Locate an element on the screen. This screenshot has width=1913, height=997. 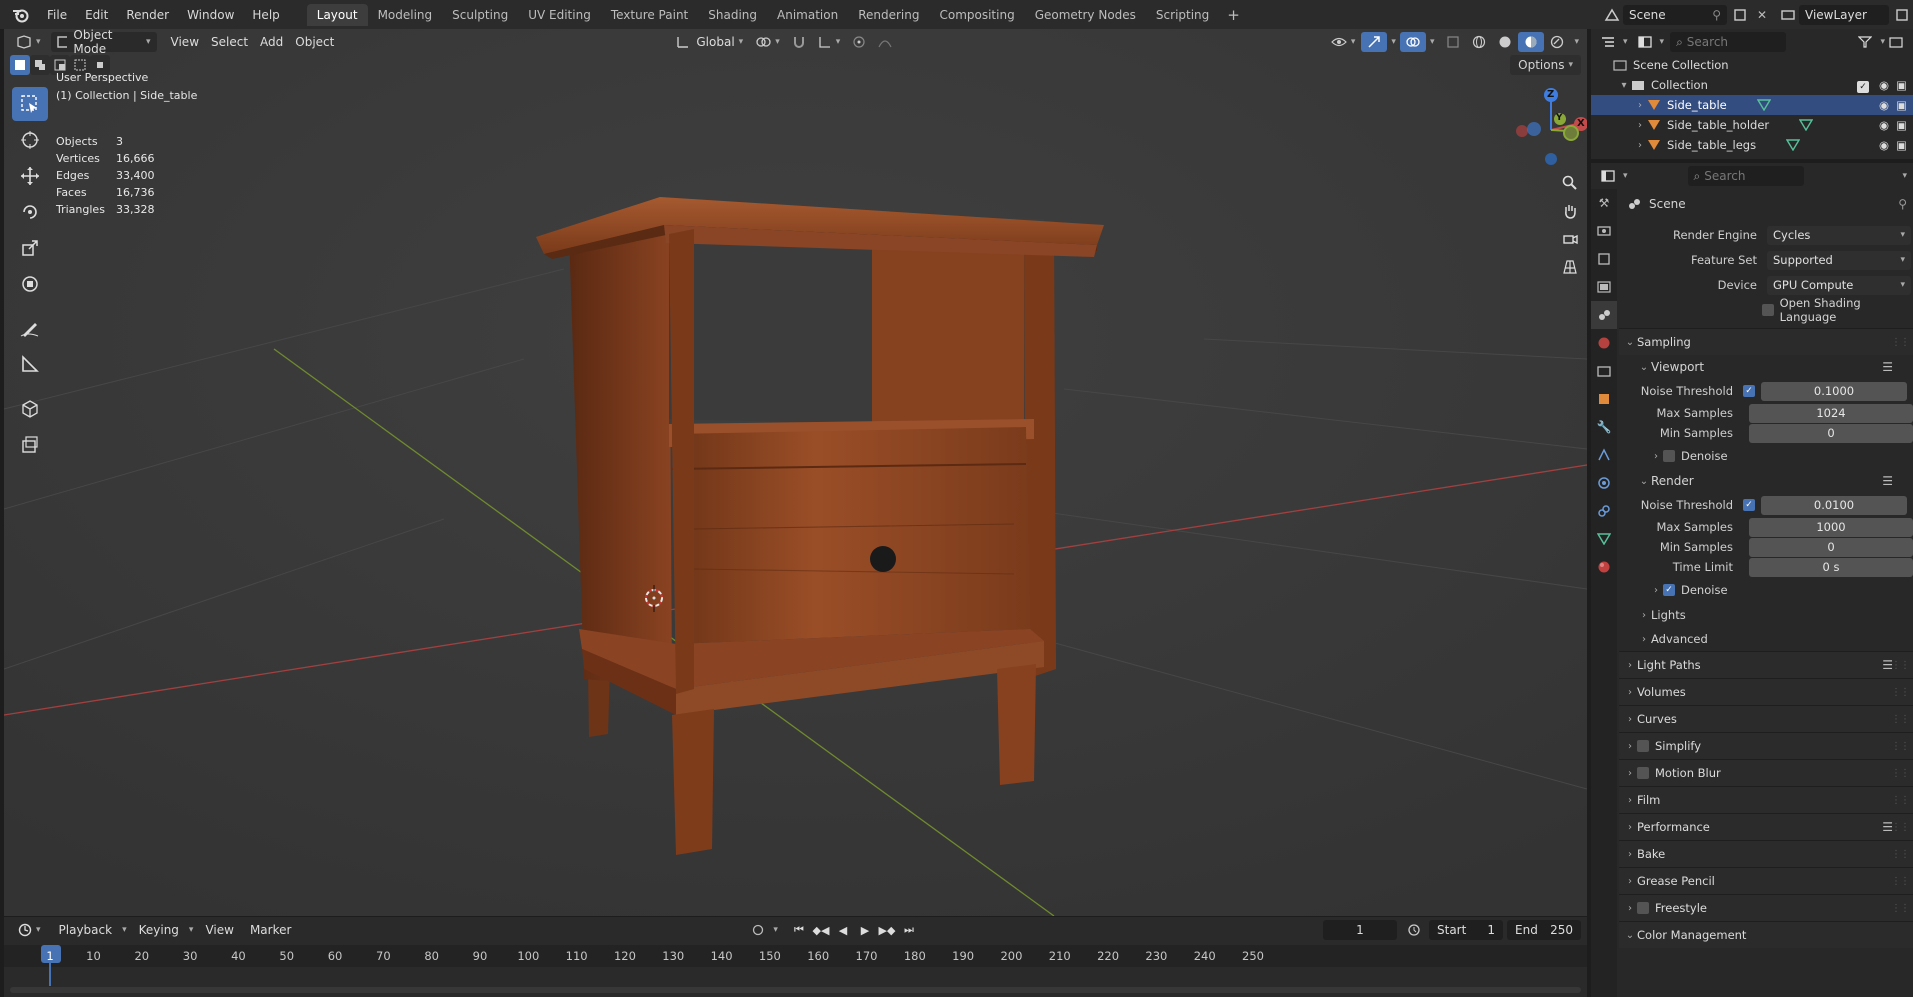
transform-orientation-dropdown: Global ▾ is located at coordinates (709, 42).